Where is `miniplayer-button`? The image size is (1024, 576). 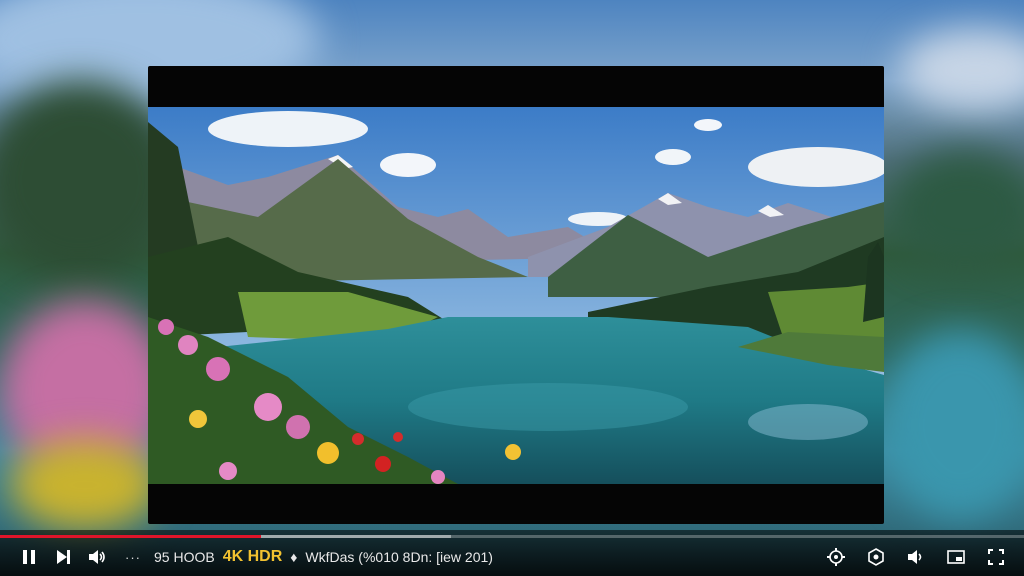
miniplayer-button is located at coordinates (956, 557).